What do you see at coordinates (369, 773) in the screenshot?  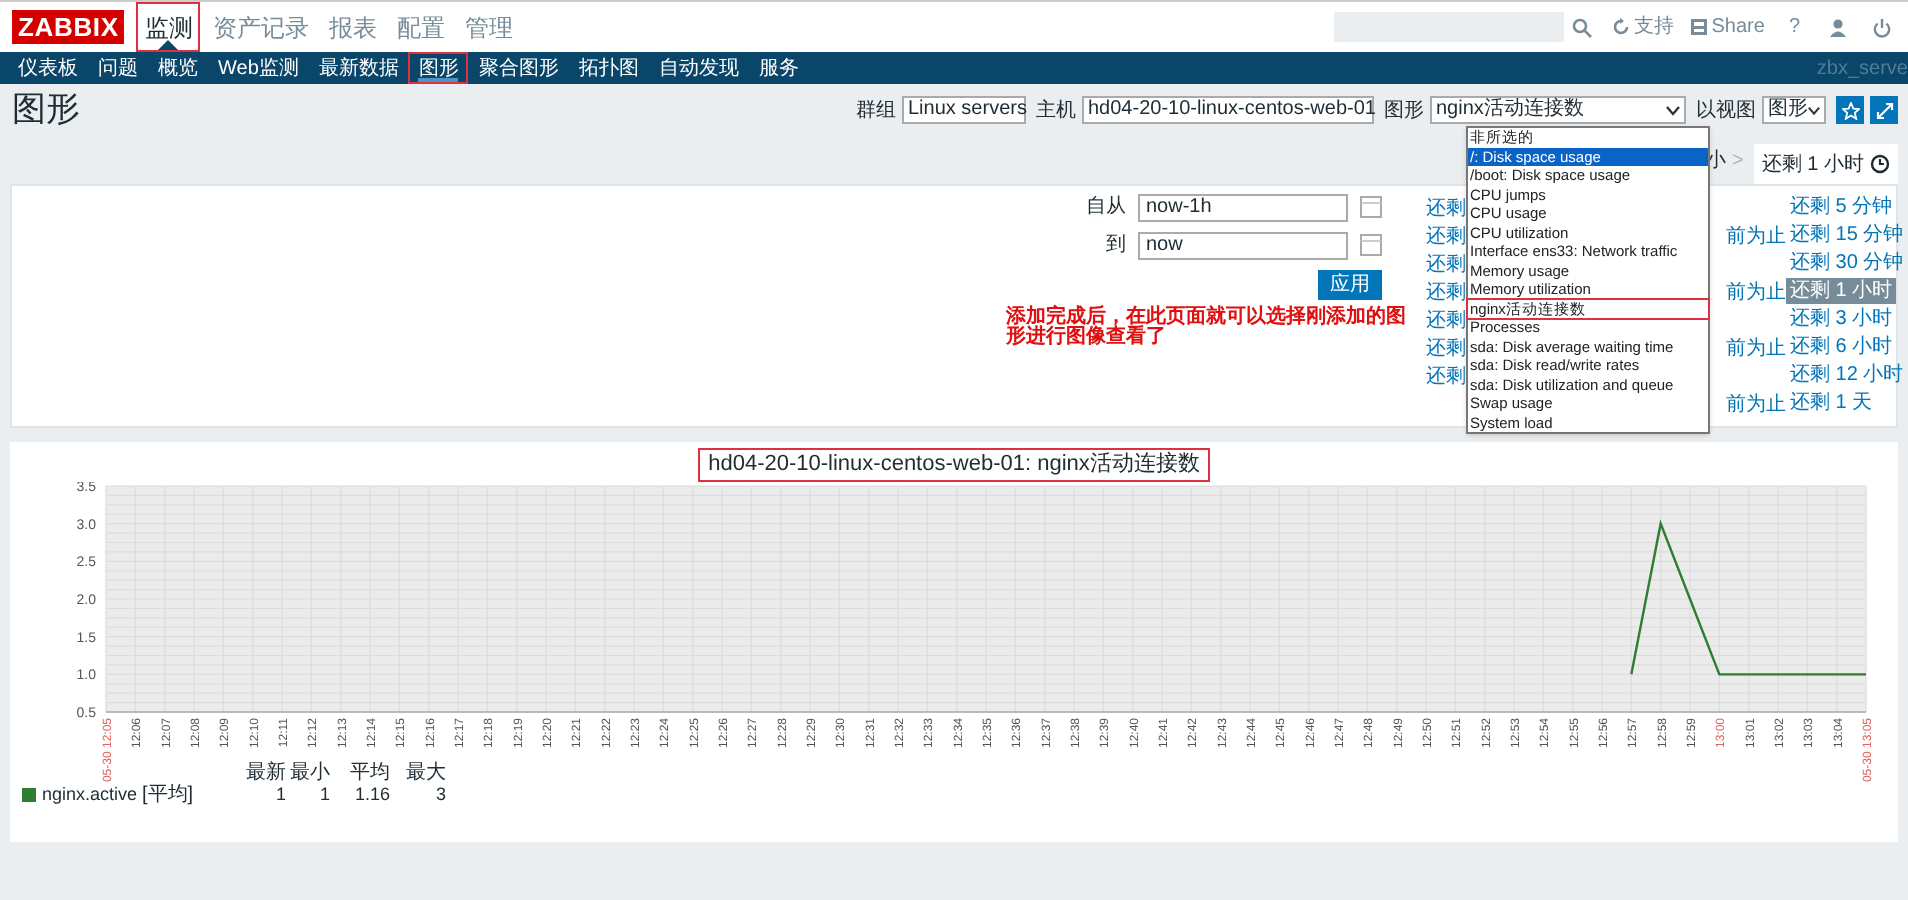 I see `legend-column-header: 平均` at bounding box center [369, 773].